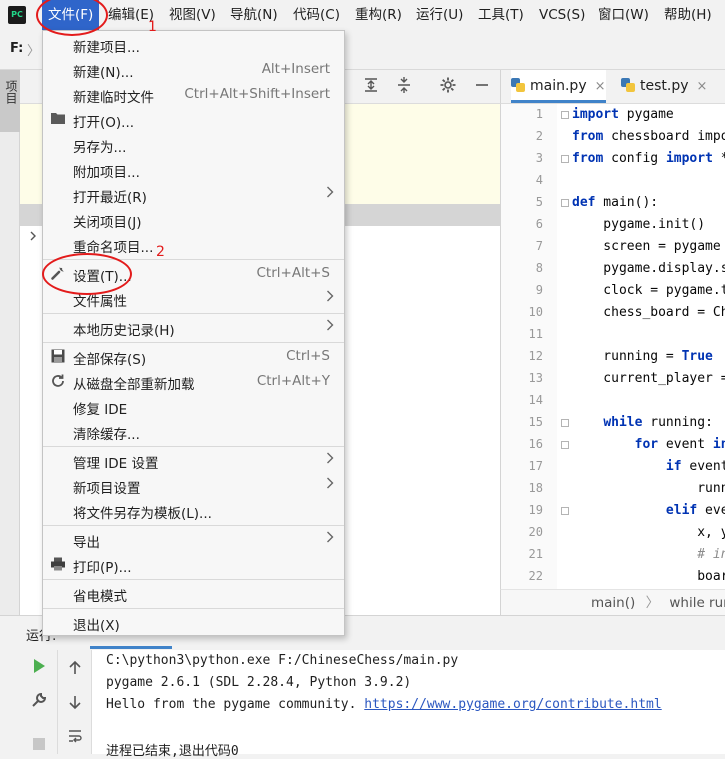 Image resolution: width=725 pixels, height=759 pixels. I want to click on line-number: 11, so click(535, 334).